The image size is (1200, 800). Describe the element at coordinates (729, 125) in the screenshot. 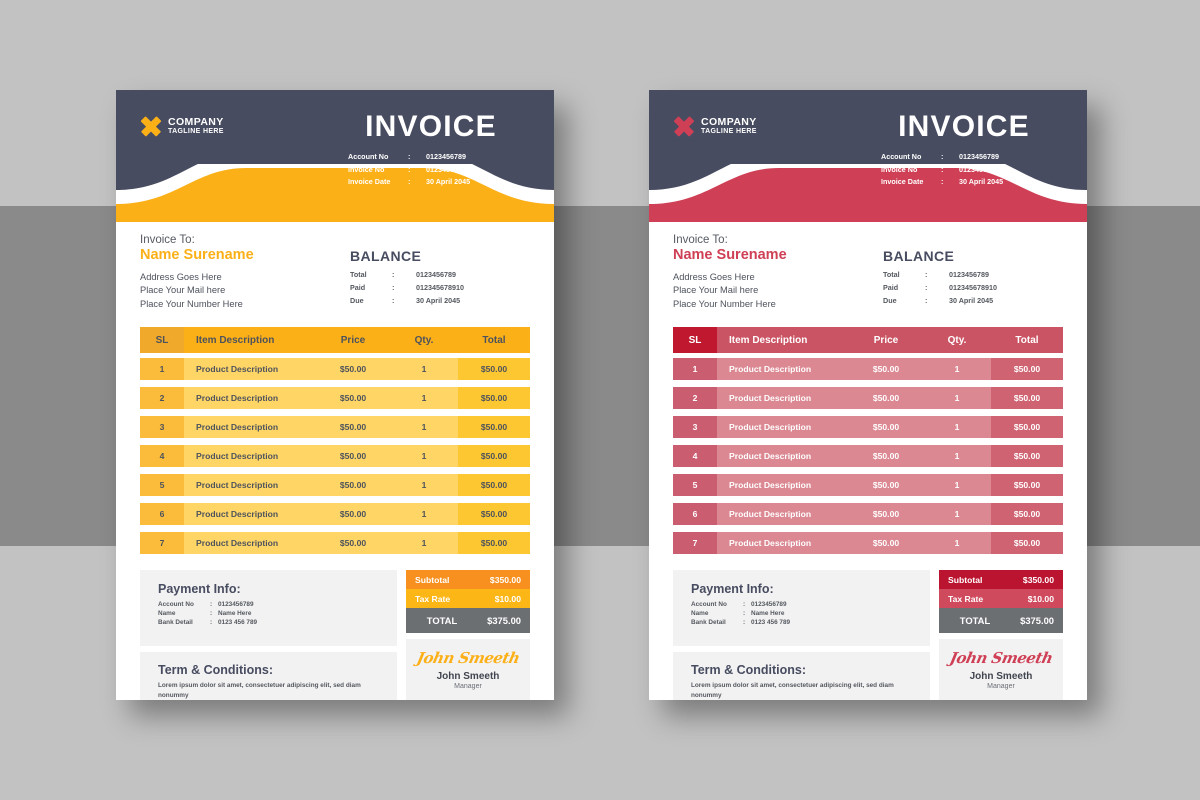

I see `company-logo-text: COMPANY TAGLINE HERE` at that location.